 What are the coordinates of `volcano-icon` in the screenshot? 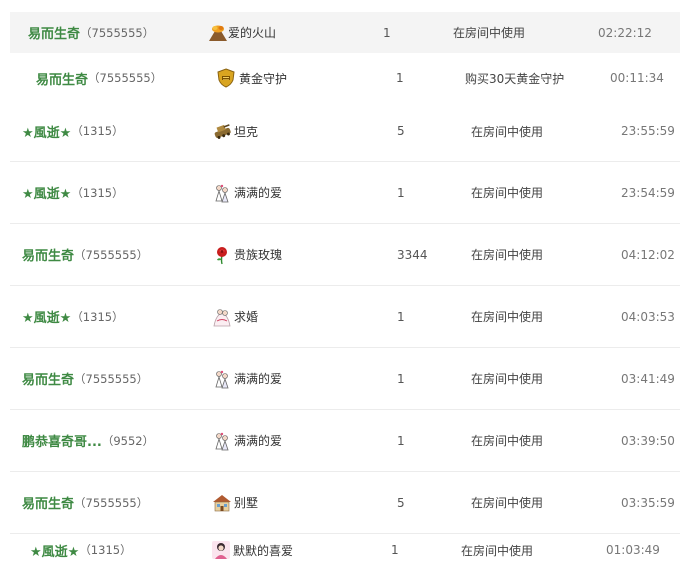 It's located at (218, 33).